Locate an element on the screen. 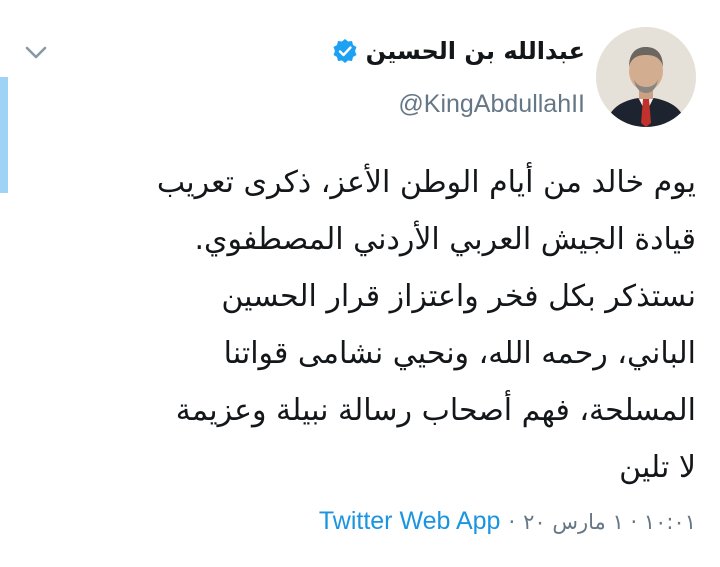 The width and height of the screenshot is (720, 567). avatar is located at coordinates (646, 77).